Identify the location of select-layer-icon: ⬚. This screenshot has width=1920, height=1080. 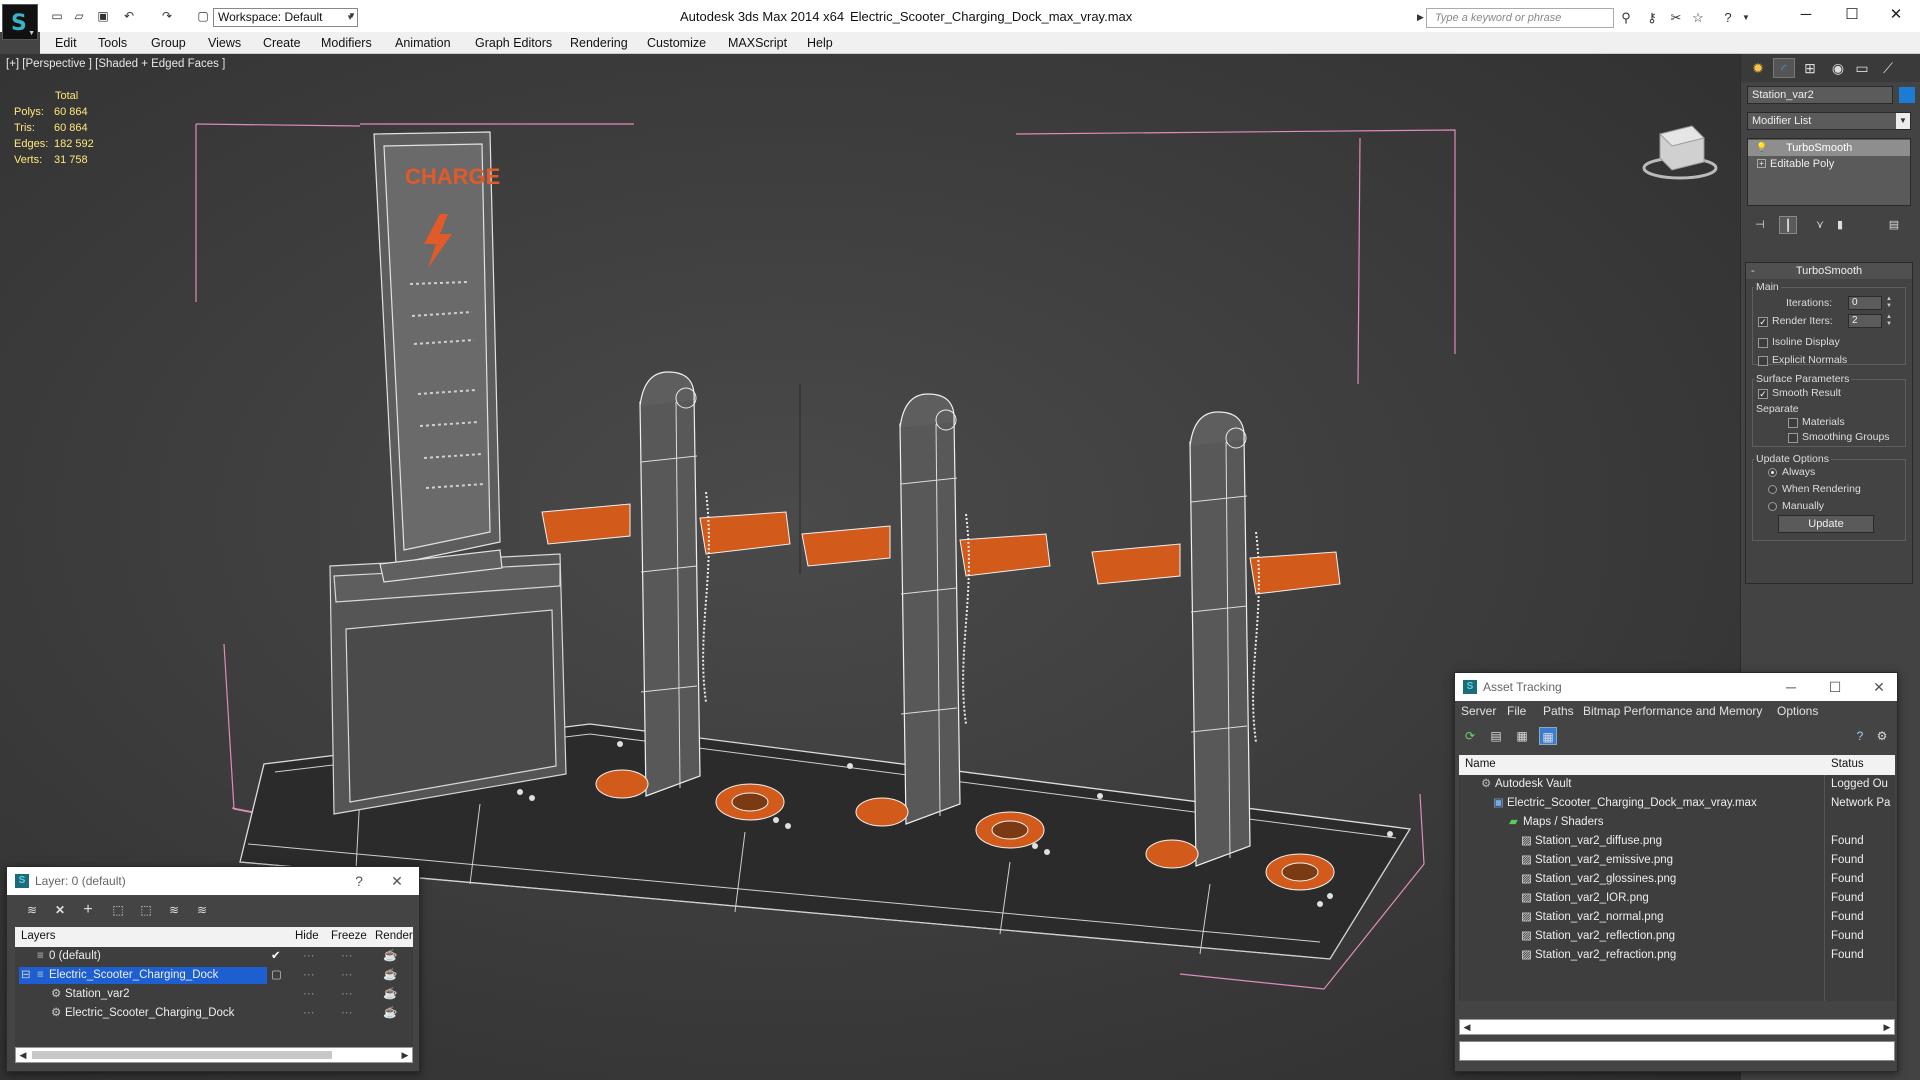
(146, 910).